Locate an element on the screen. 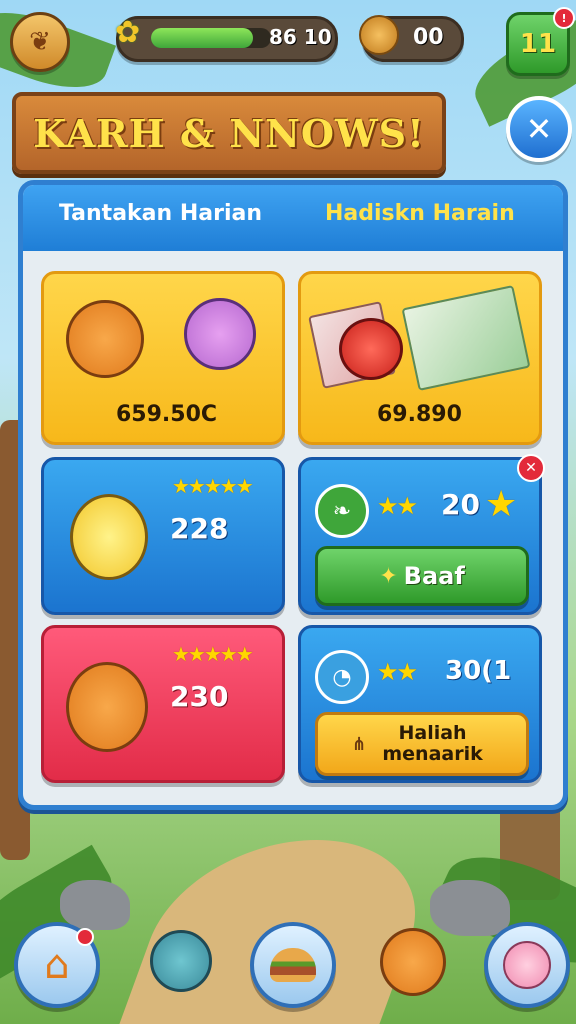  leaf-emblem-icon: ❦ is located at coordinates (40, 42).